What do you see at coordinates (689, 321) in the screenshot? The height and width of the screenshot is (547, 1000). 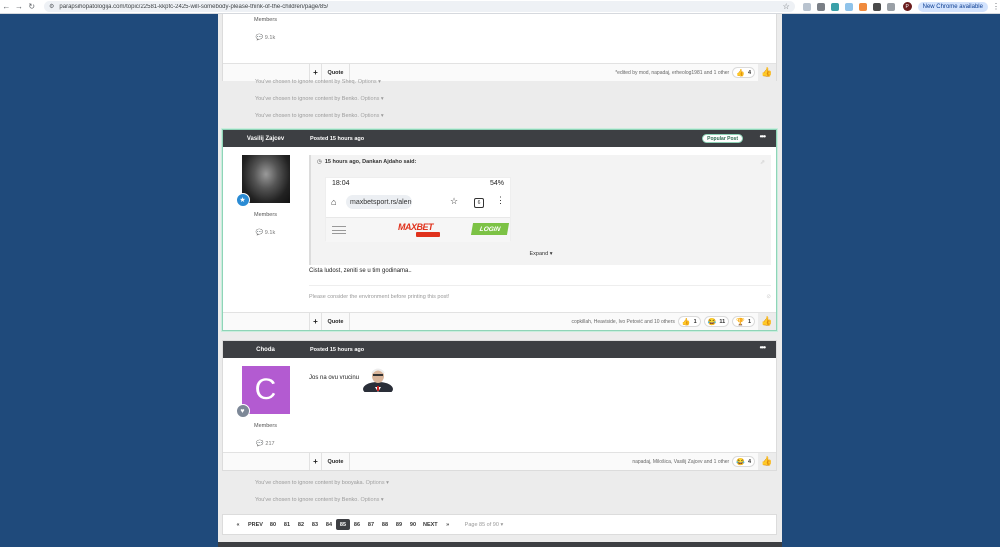 I see `reaction-like: 👍 1` at bounding box center [689, 321].